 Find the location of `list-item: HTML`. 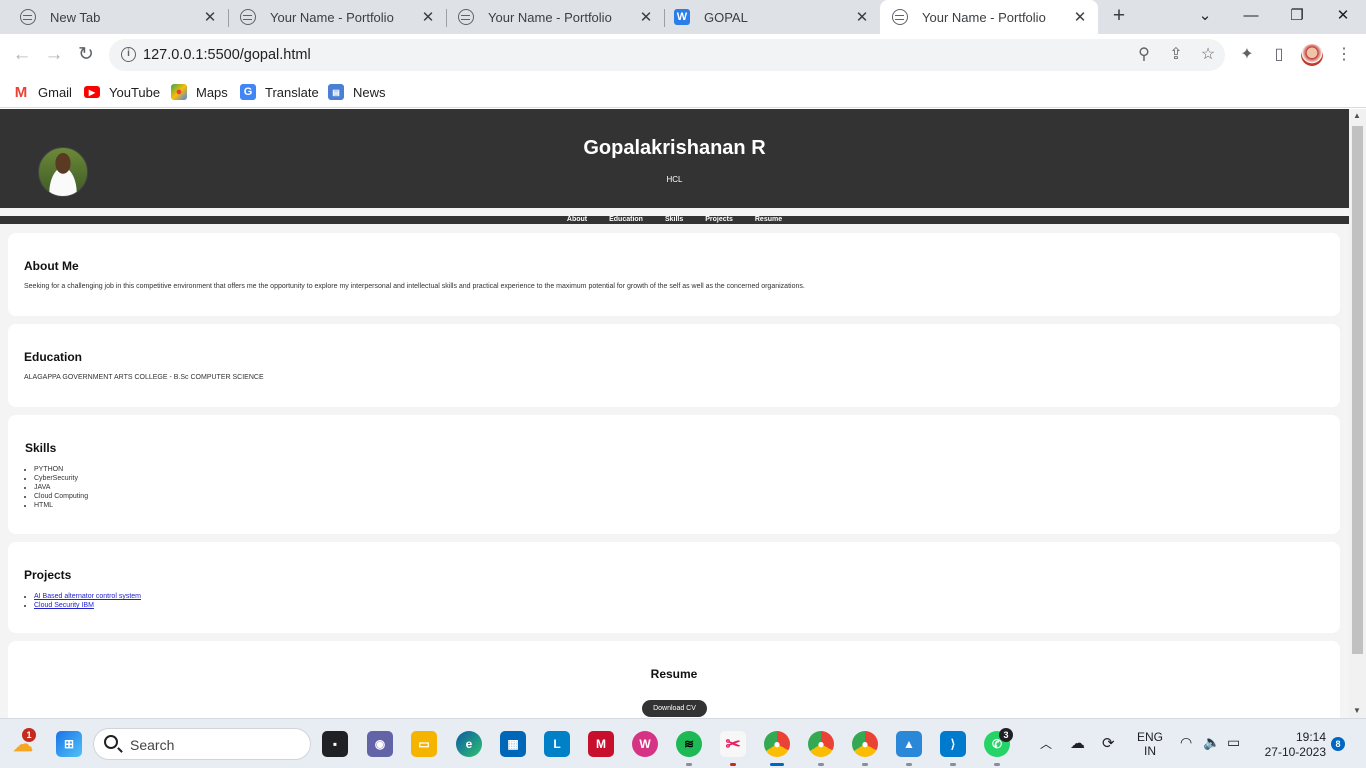

list-item: HTML is located at coordinates (61, 505).